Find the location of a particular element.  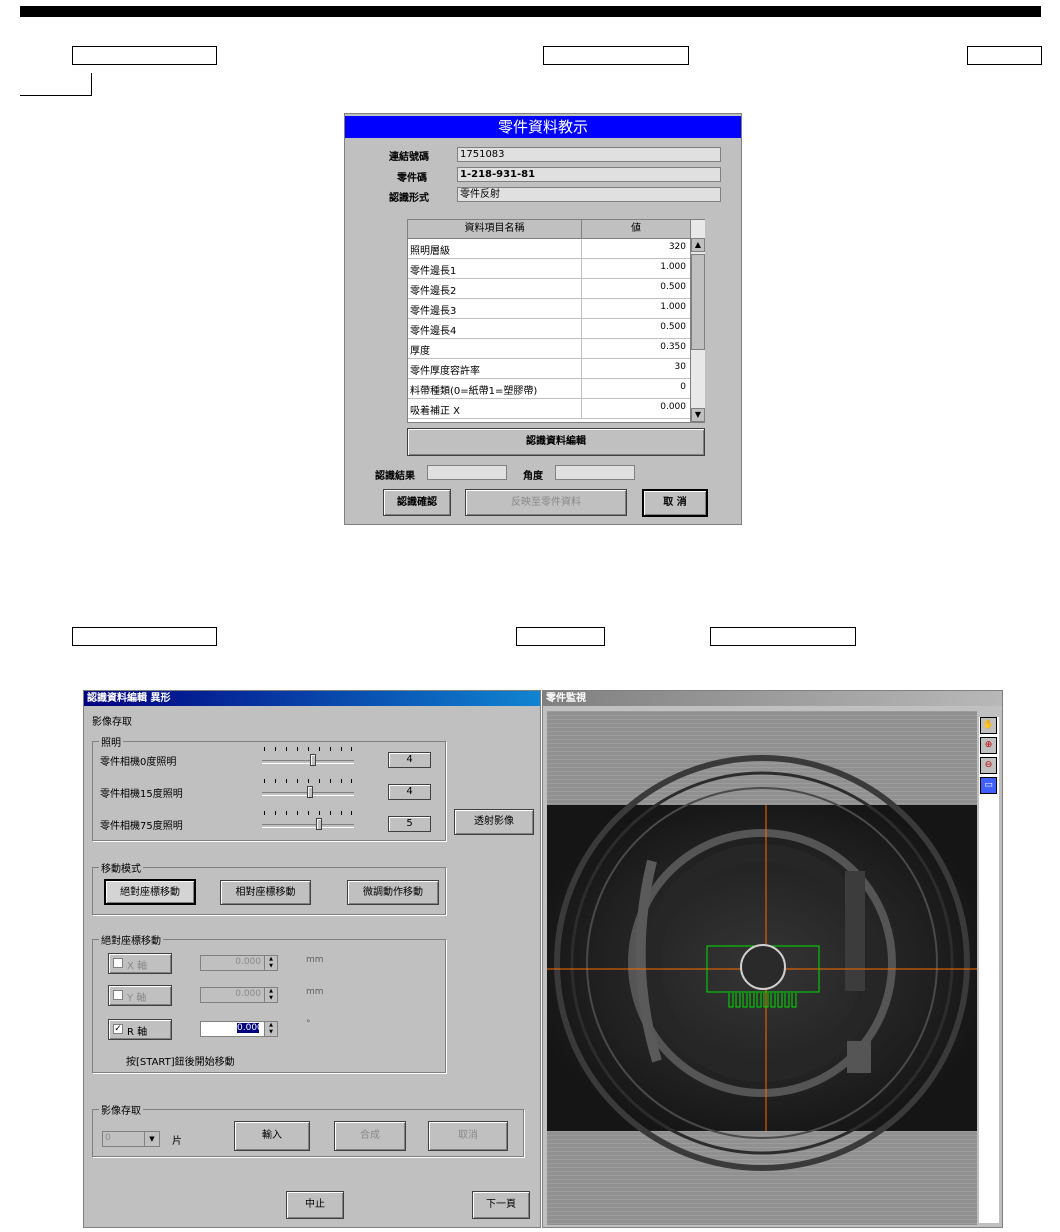

lighting-0deg-value: 4 is located at coordinates (409, 760).